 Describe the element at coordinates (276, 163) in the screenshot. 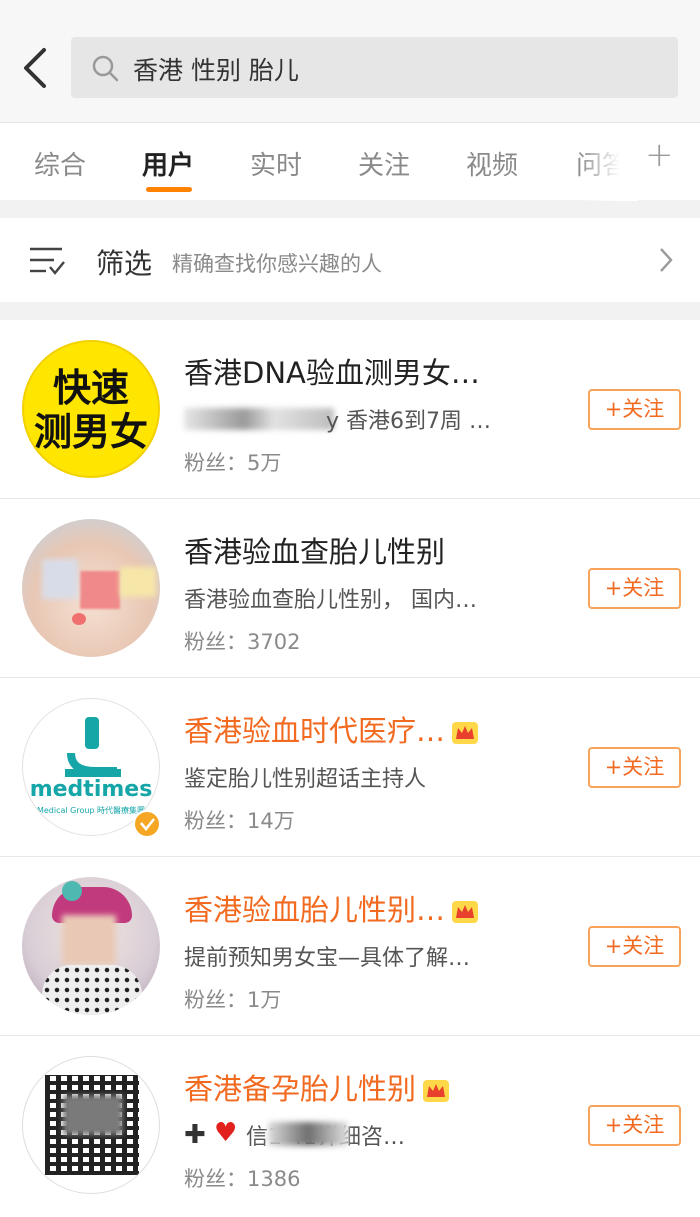

I see `tab-realtime: 实时` at that location.